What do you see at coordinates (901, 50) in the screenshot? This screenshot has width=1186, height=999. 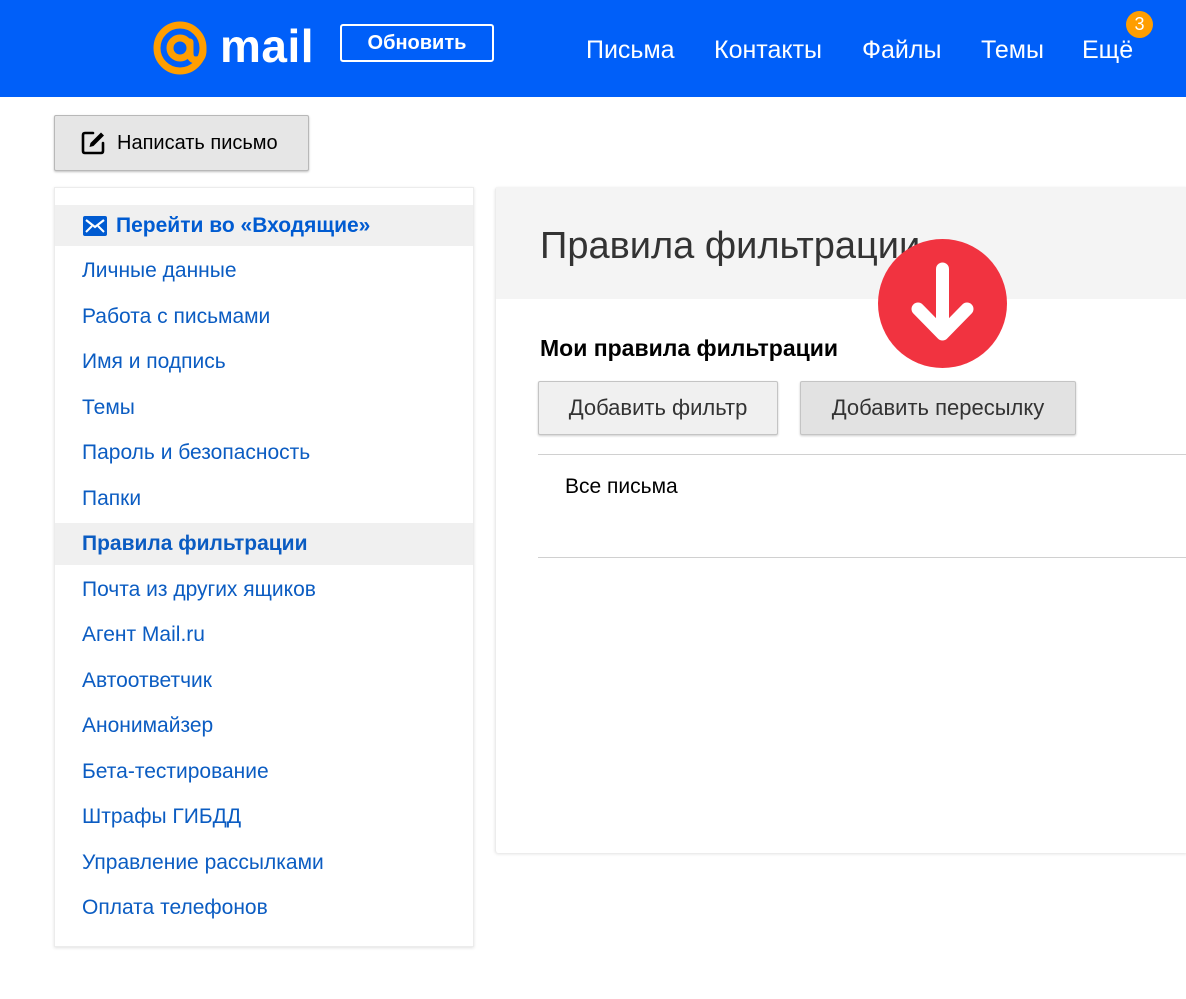 I see `nav-files: Файлы` at bounding box center [901, 50].